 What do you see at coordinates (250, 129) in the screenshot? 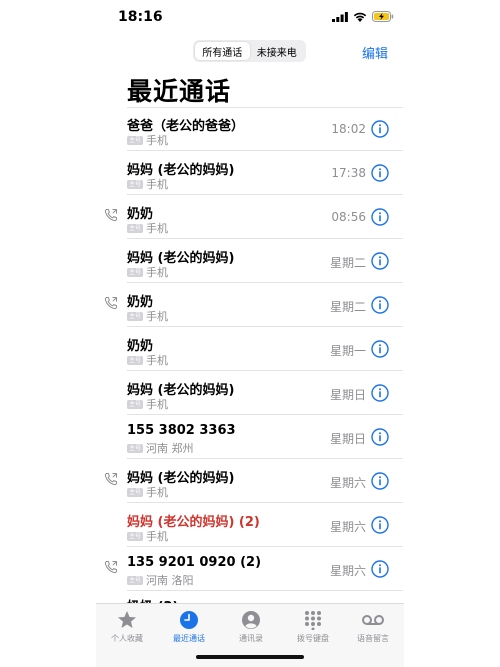
I see `call-row: 爸爸（老公的爸爸） 主号 手机 18:02` at bounding box center [250, 129].